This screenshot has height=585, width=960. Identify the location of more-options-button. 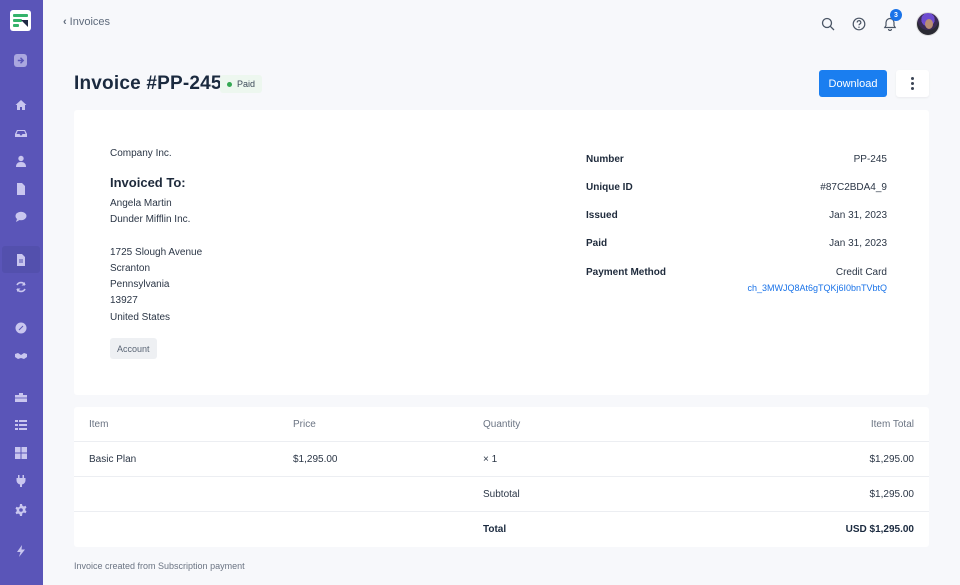
(912, 83).